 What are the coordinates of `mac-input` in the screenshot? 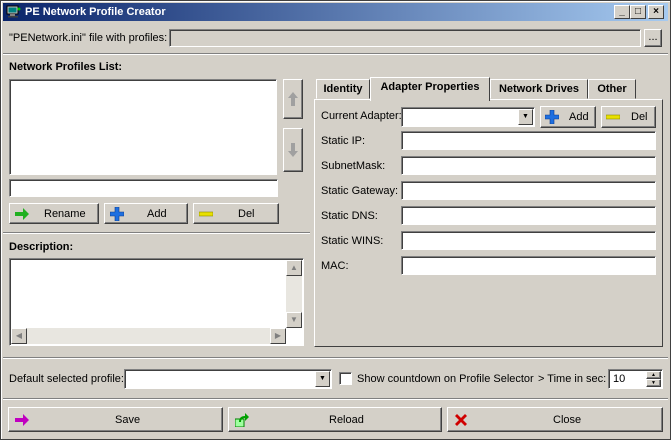 It's located at (528, 265).